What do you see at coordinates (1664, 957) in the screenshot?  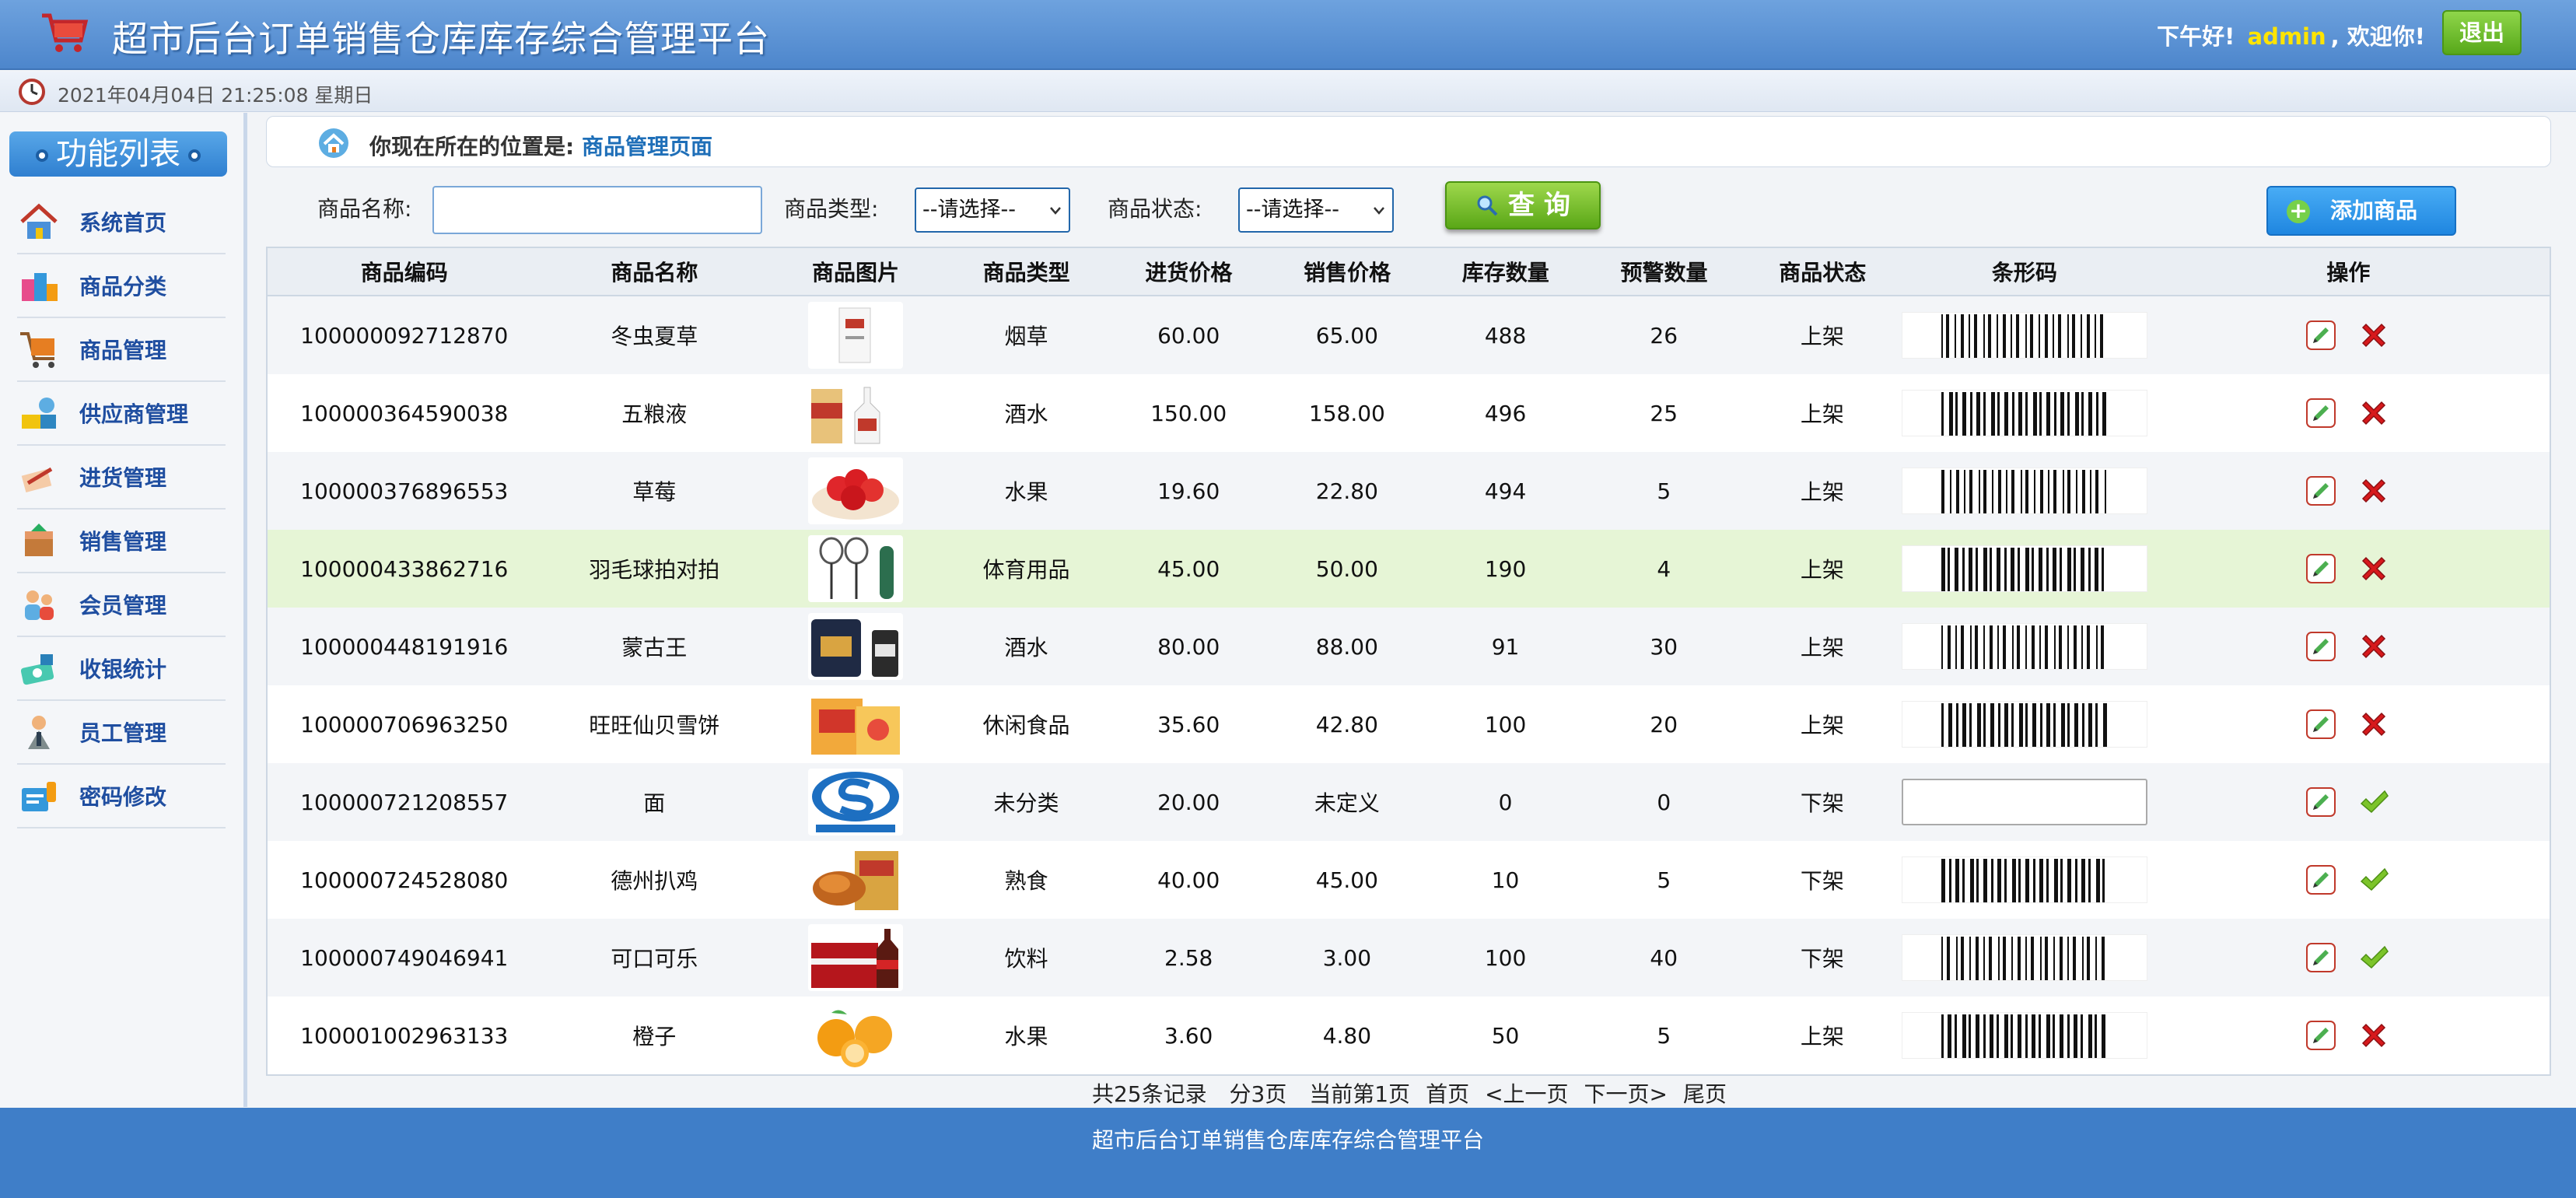 I see `cell-warn: 40` at bounding box center [1664, 957].